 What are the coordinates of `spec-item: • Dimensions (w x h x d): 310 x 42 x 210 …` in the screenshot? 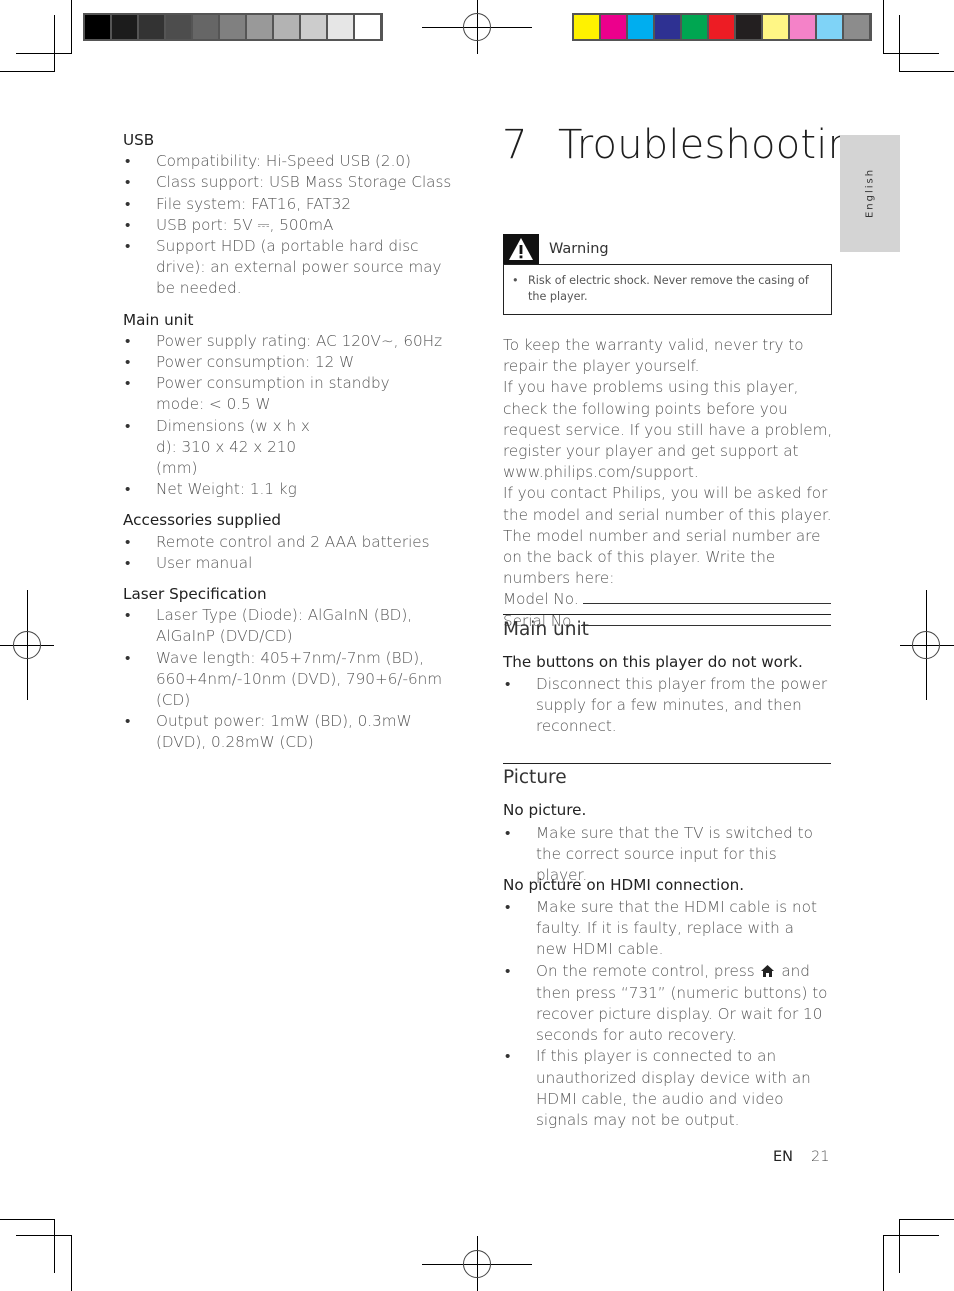 It's located at (293, 448).